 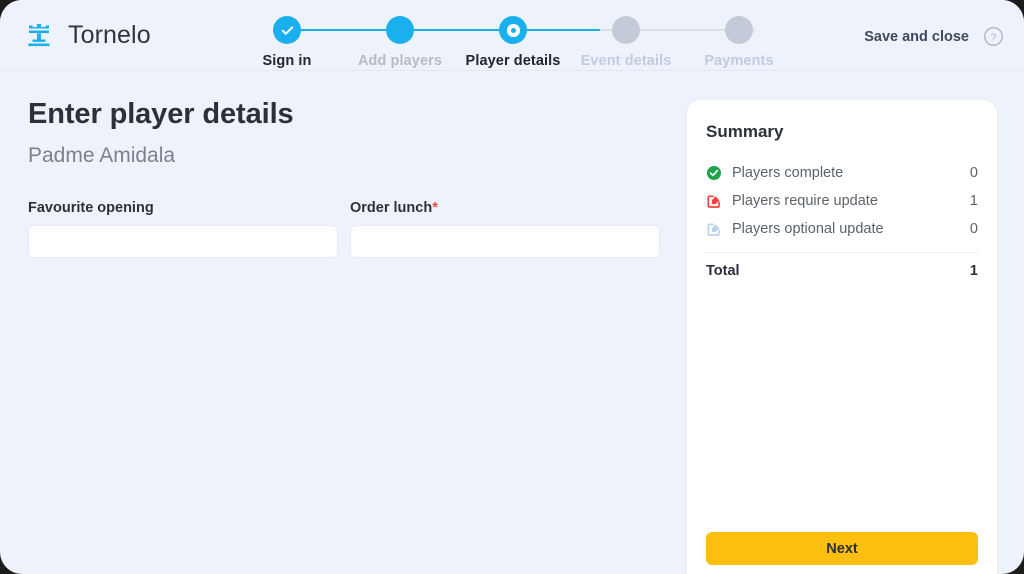 I want to click on step-payments: Payments, so click(x=739, y=38).